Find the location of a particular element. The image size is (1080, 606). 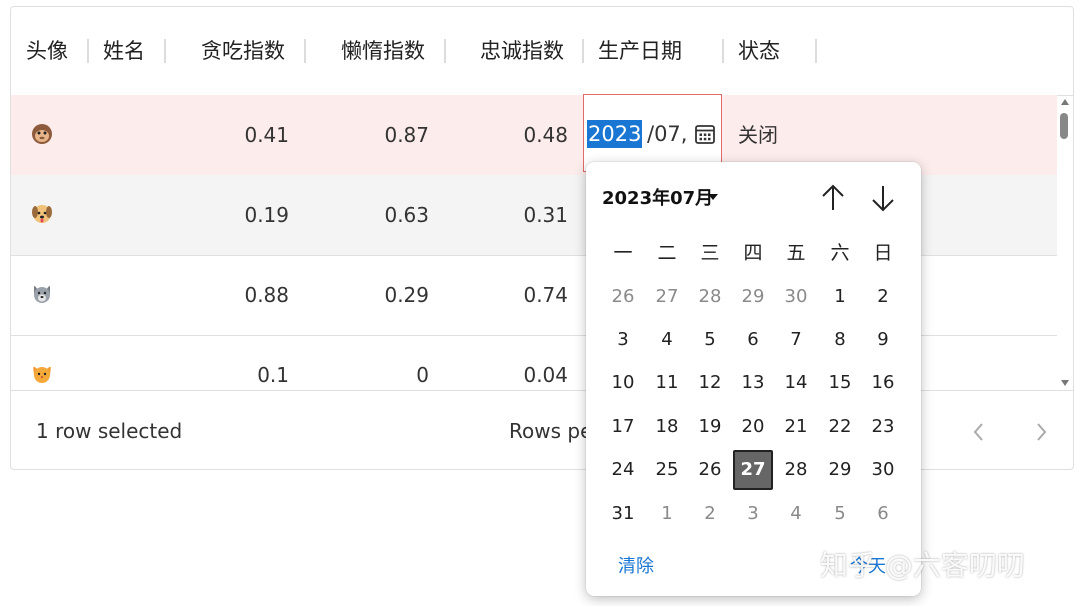

calendar-day: 15 is located at coordinates (840, 383).